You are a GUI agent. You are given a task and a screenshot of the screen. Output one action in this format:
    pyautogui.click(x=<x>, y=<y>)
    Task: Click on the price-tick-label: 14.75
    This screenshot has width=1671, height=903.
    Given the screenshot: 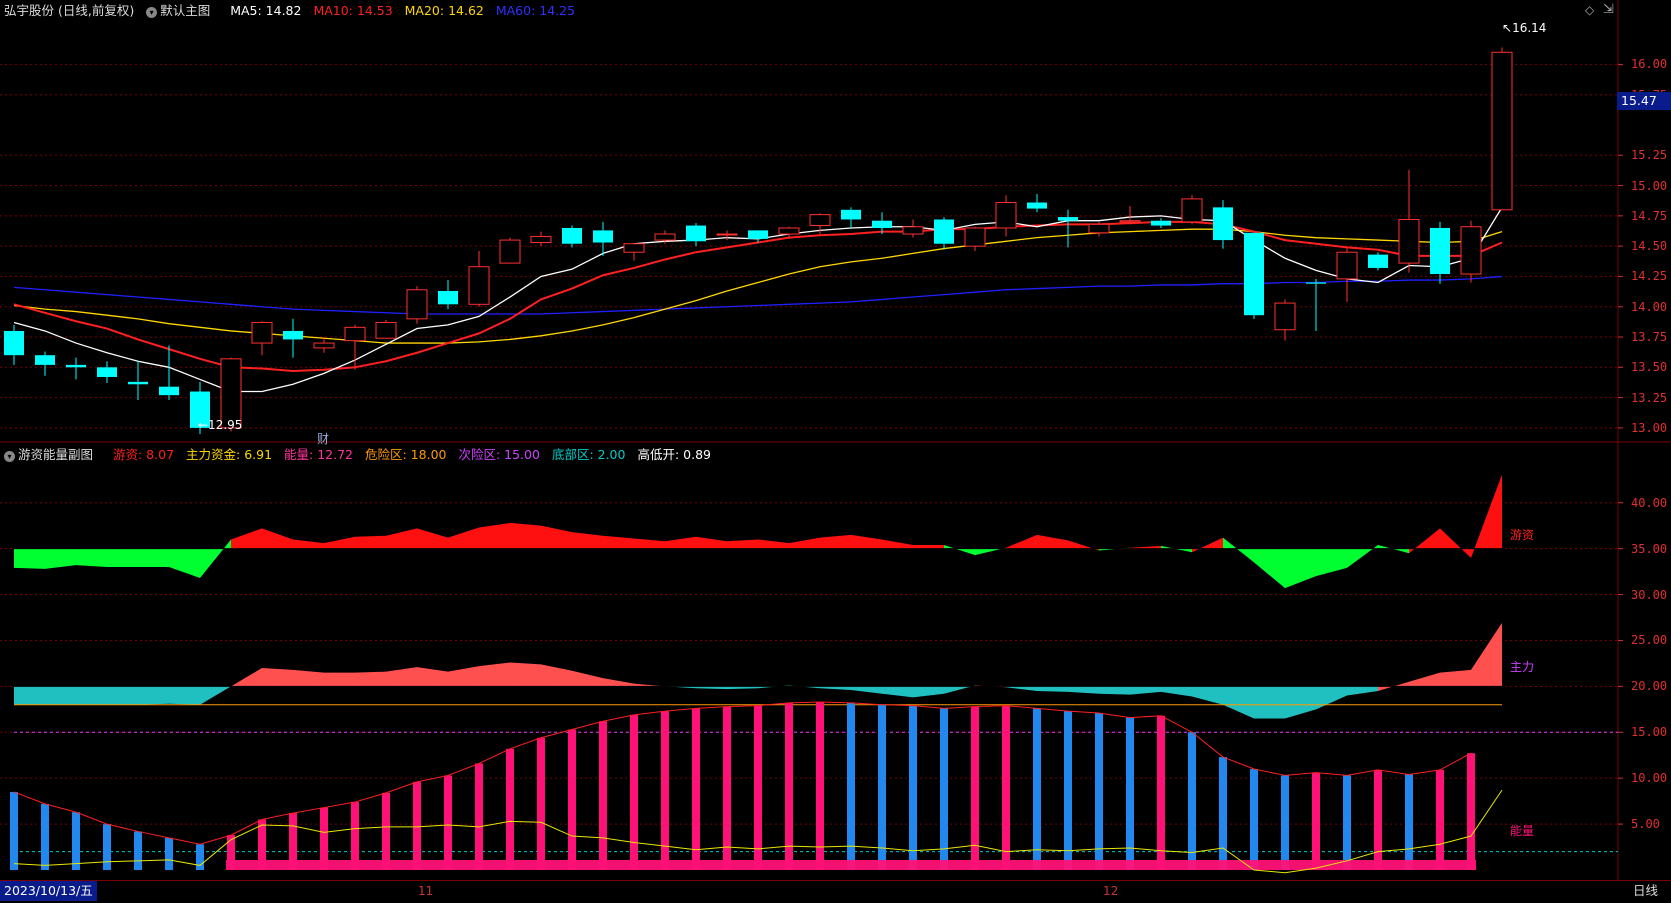 What is the action you would take?
    pyautogui.click(x=1649, y=215)
    